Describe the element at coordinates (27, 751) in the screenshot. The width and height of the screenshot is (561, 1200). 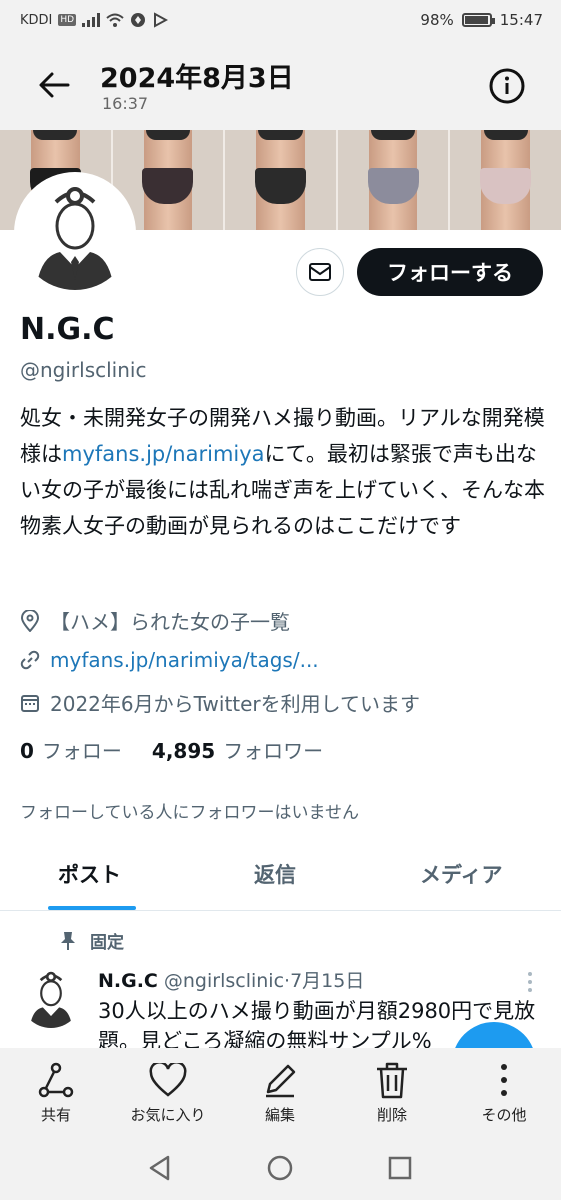
I see `following-count: 0` at that location.